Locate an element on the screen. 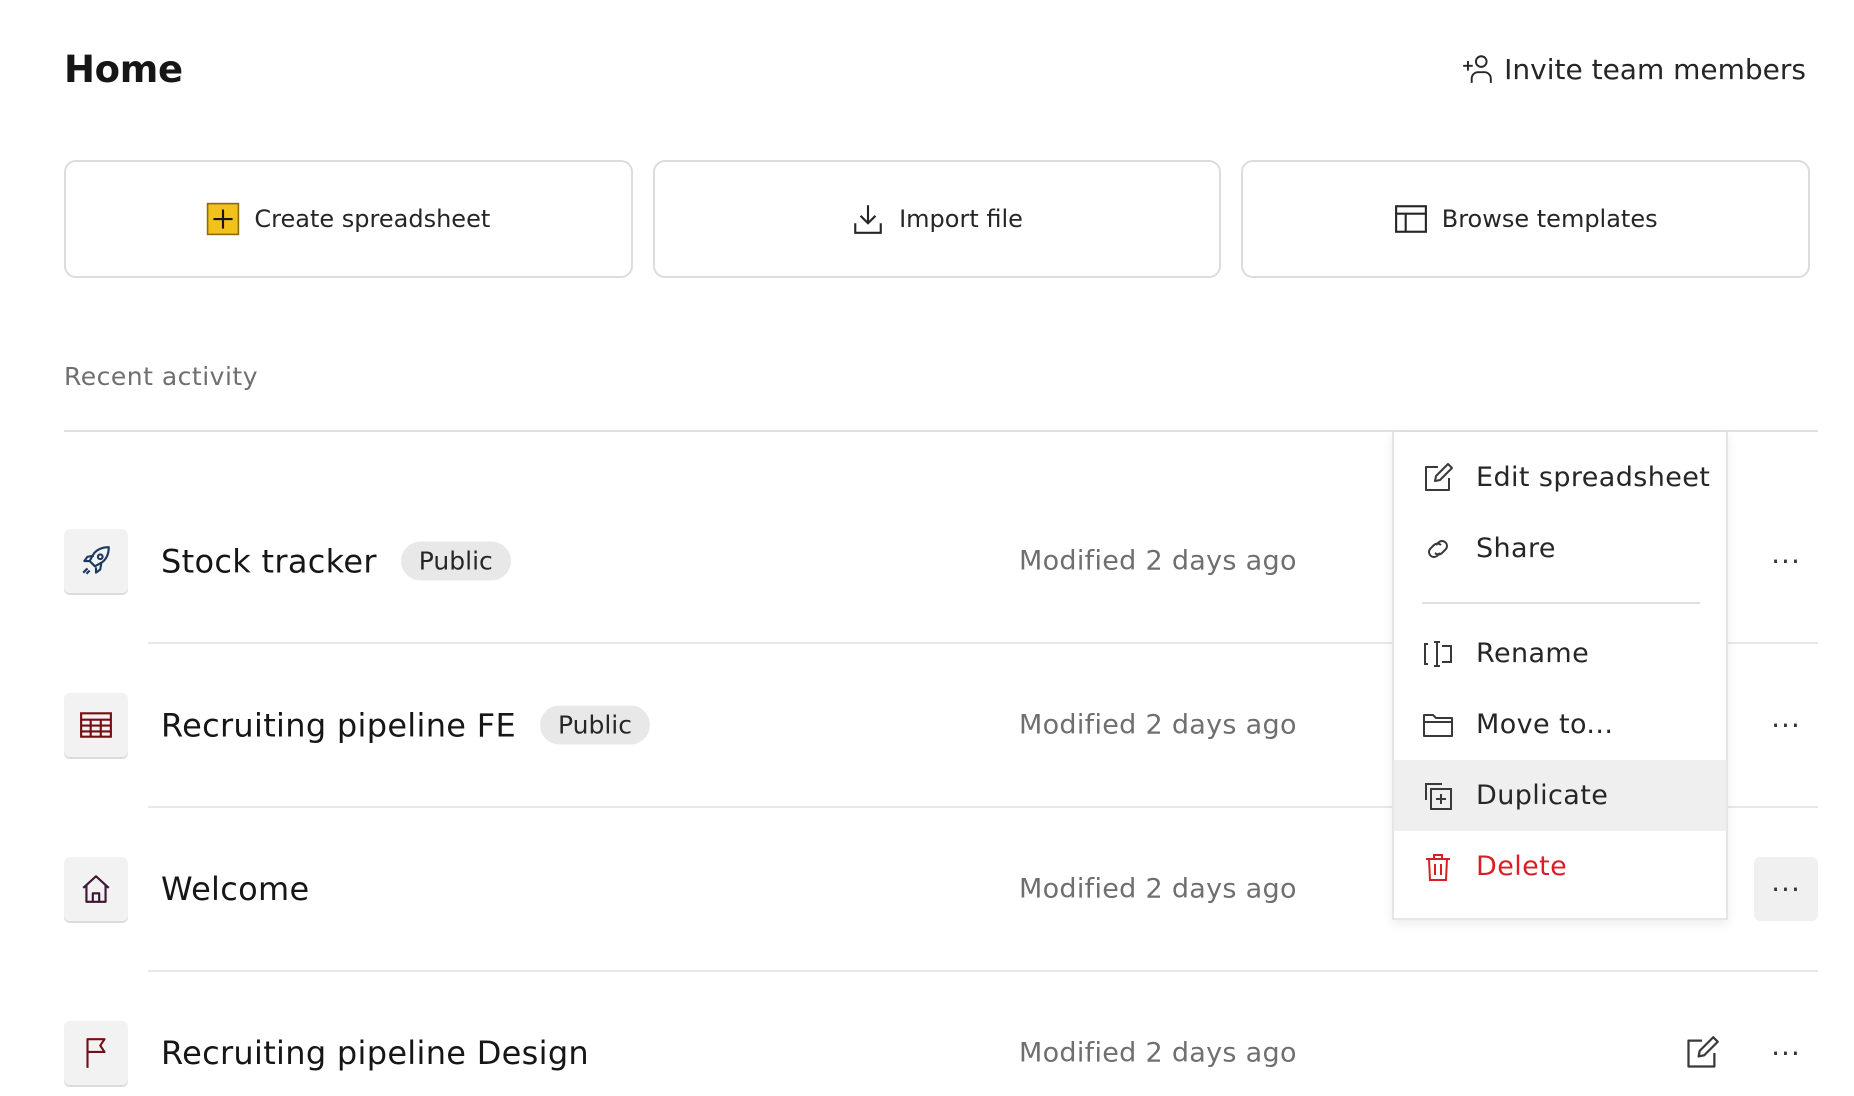  flag-icon is located at coordinates (96, 1053).